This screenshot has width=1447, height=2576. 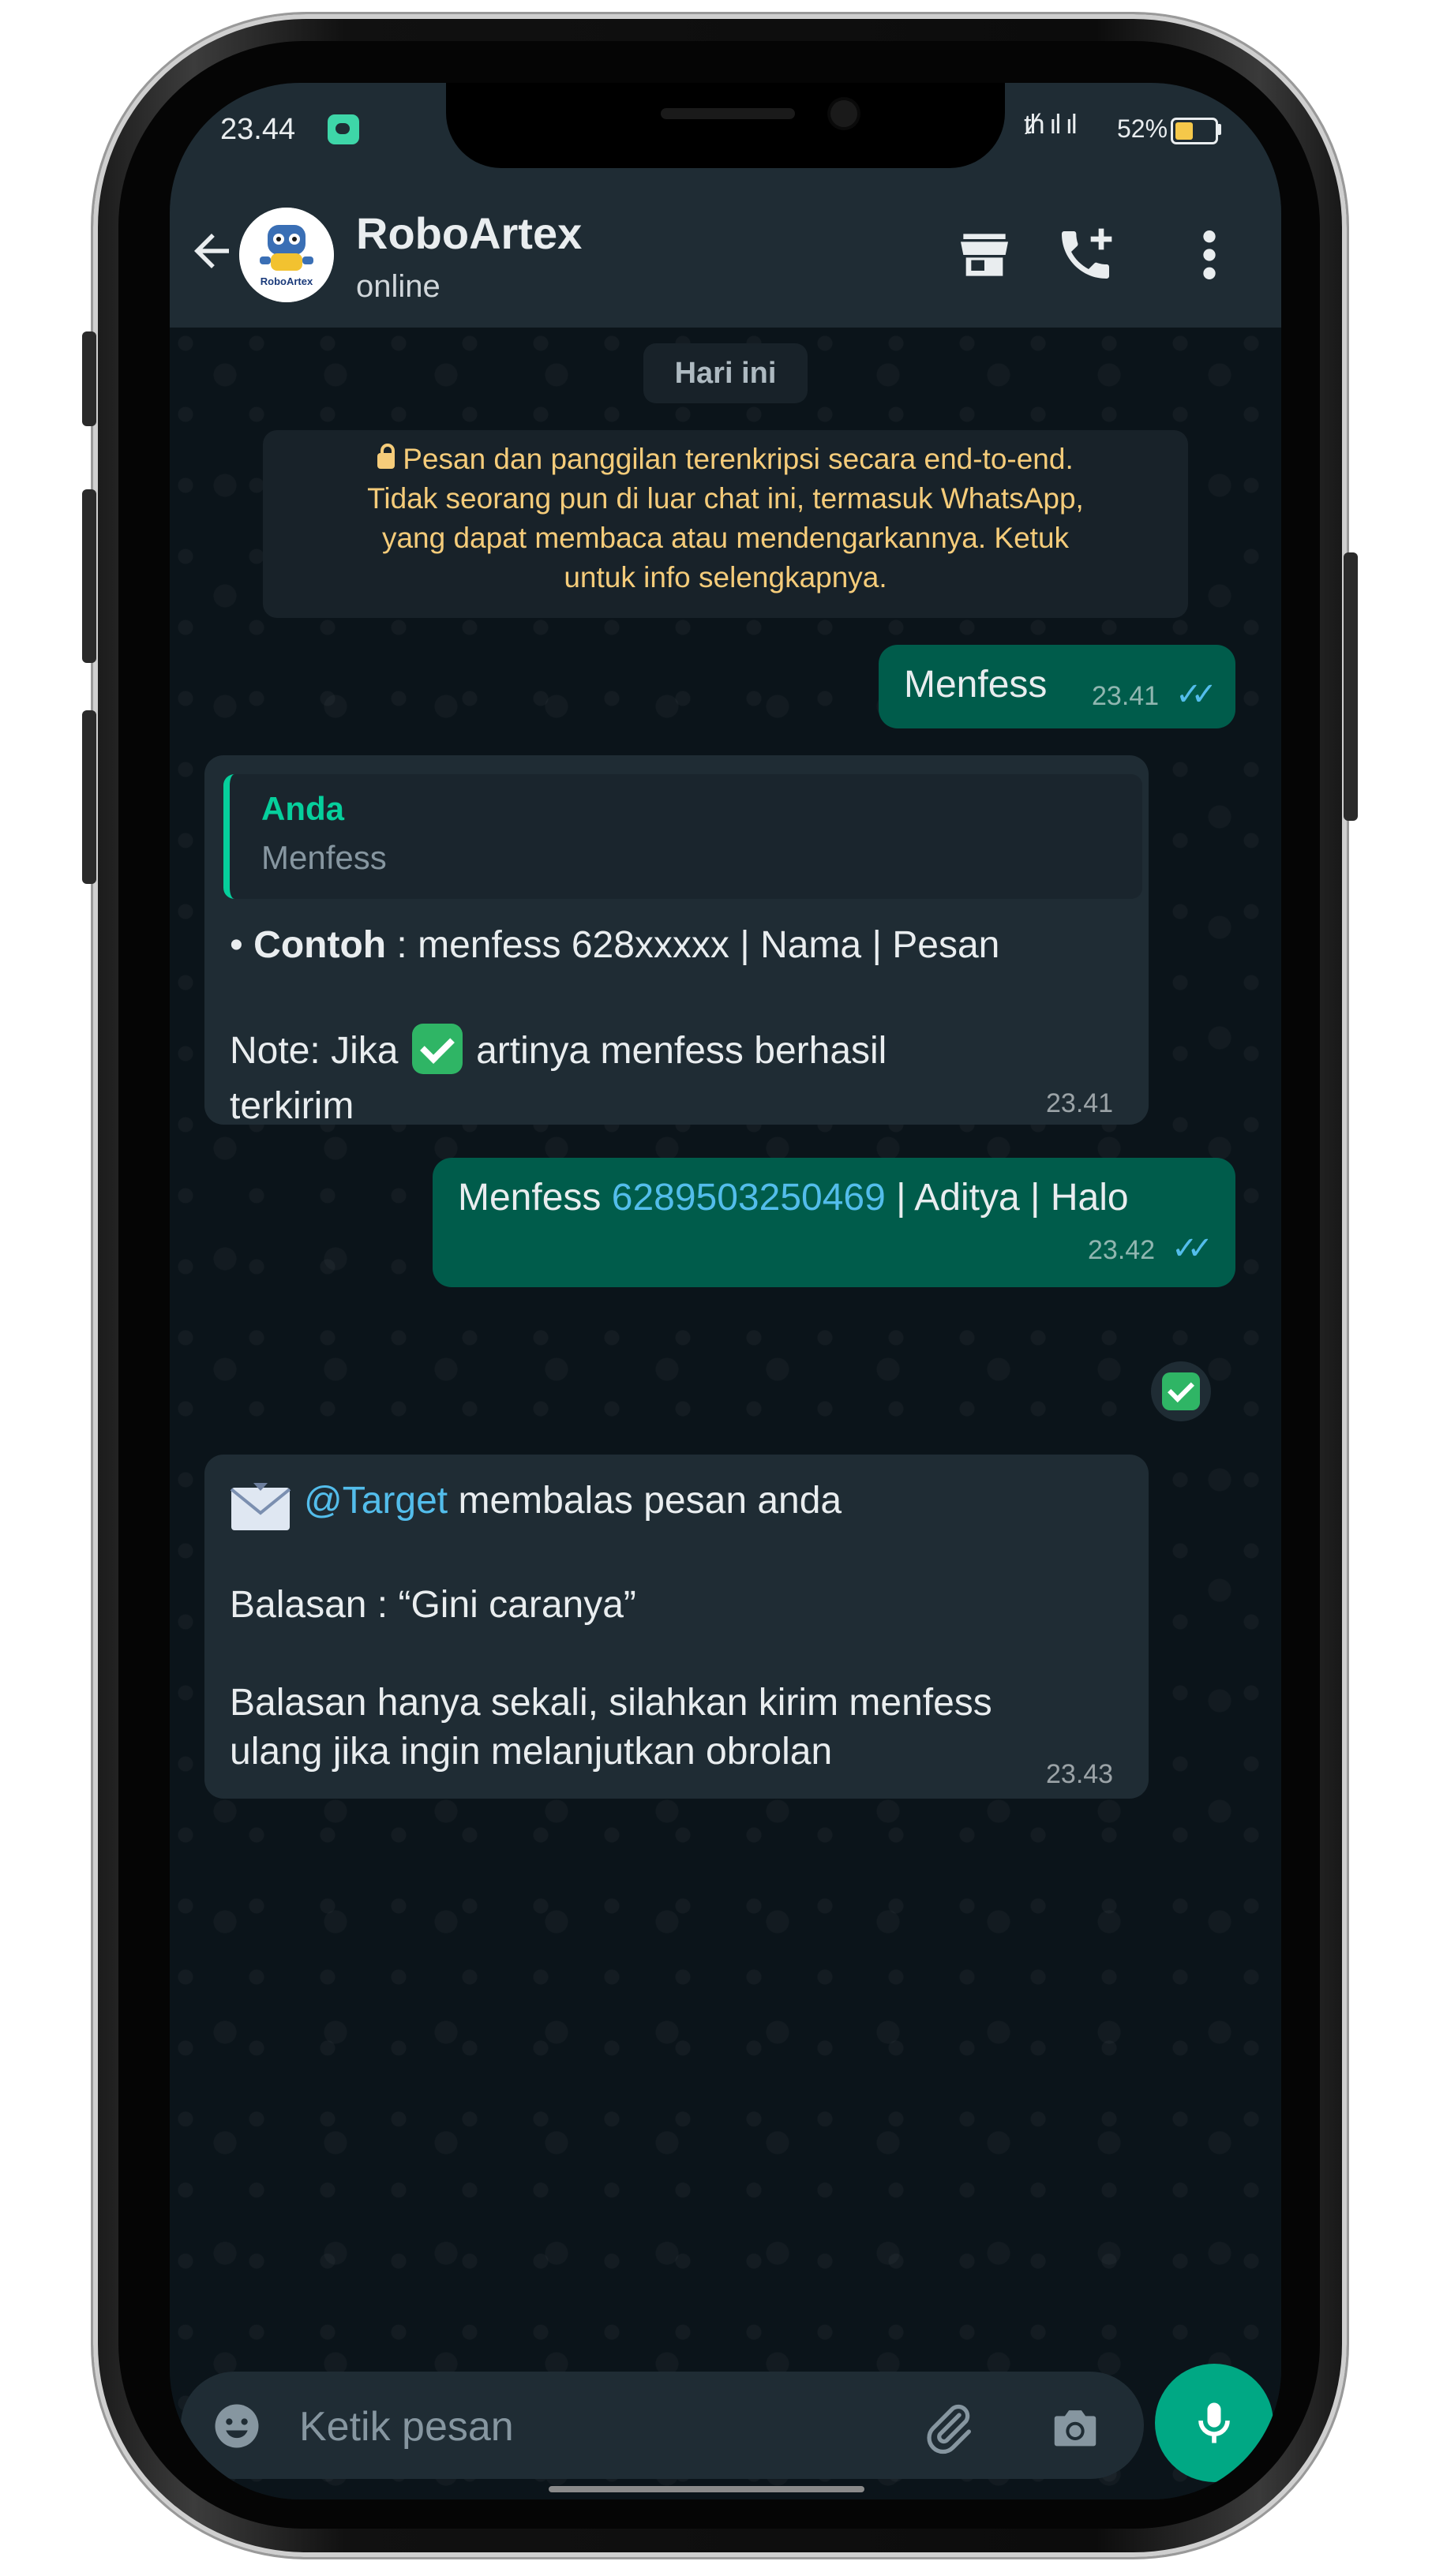 What do you see at coordinates (258, 129) in the screenshot?
I see `status-time: 23.44` at bounding box center [258, 129].